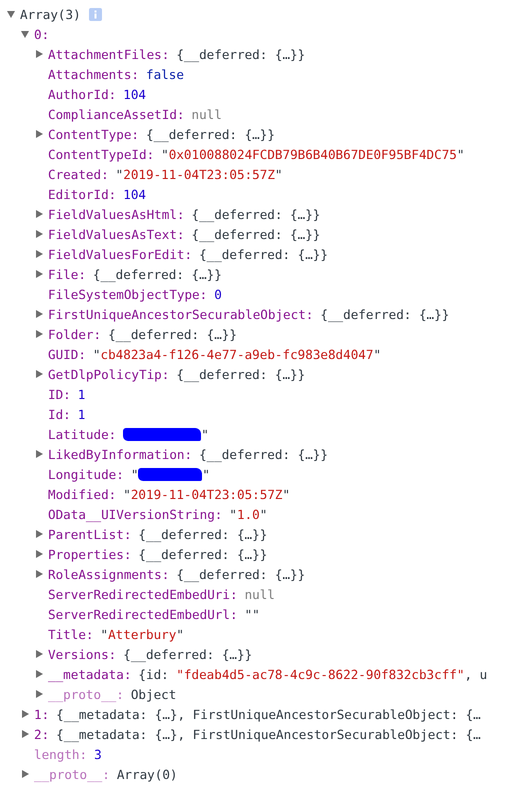  I want to click on property-value: Object, so click(153, 694).